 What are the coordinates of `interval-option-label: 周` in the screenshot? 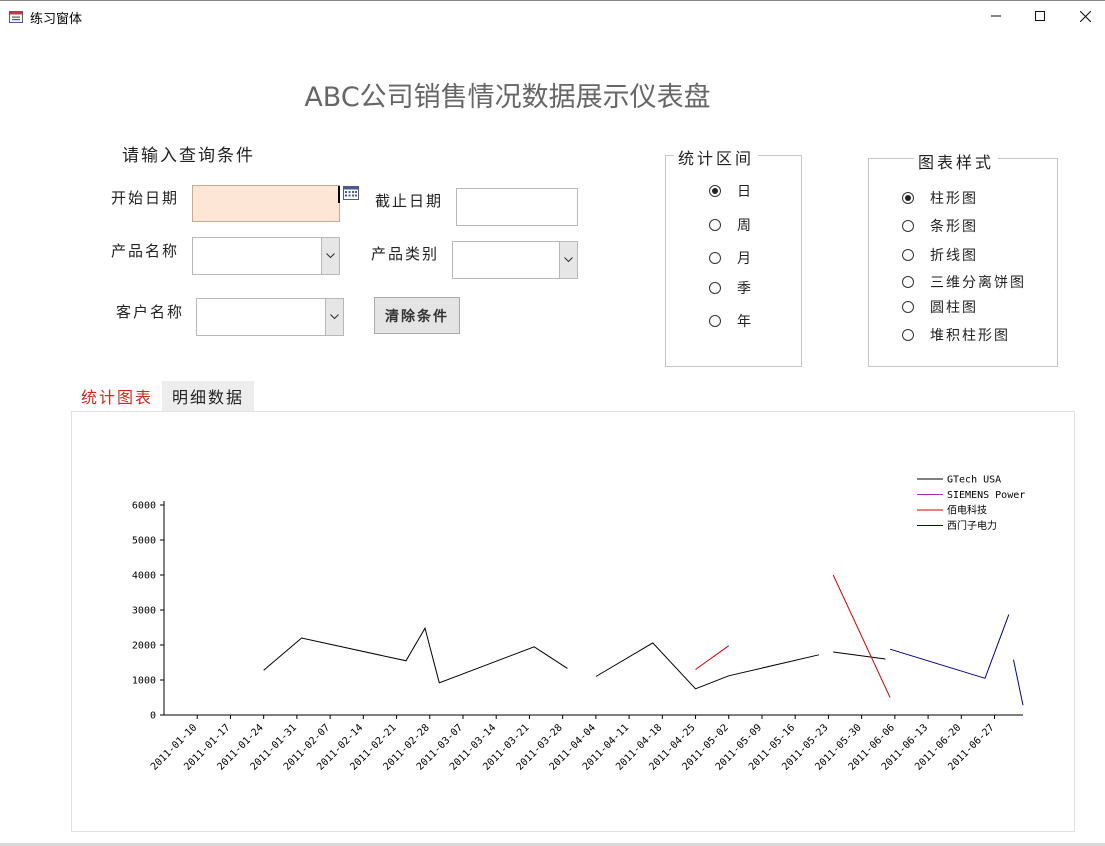 It's located at (745, 226).